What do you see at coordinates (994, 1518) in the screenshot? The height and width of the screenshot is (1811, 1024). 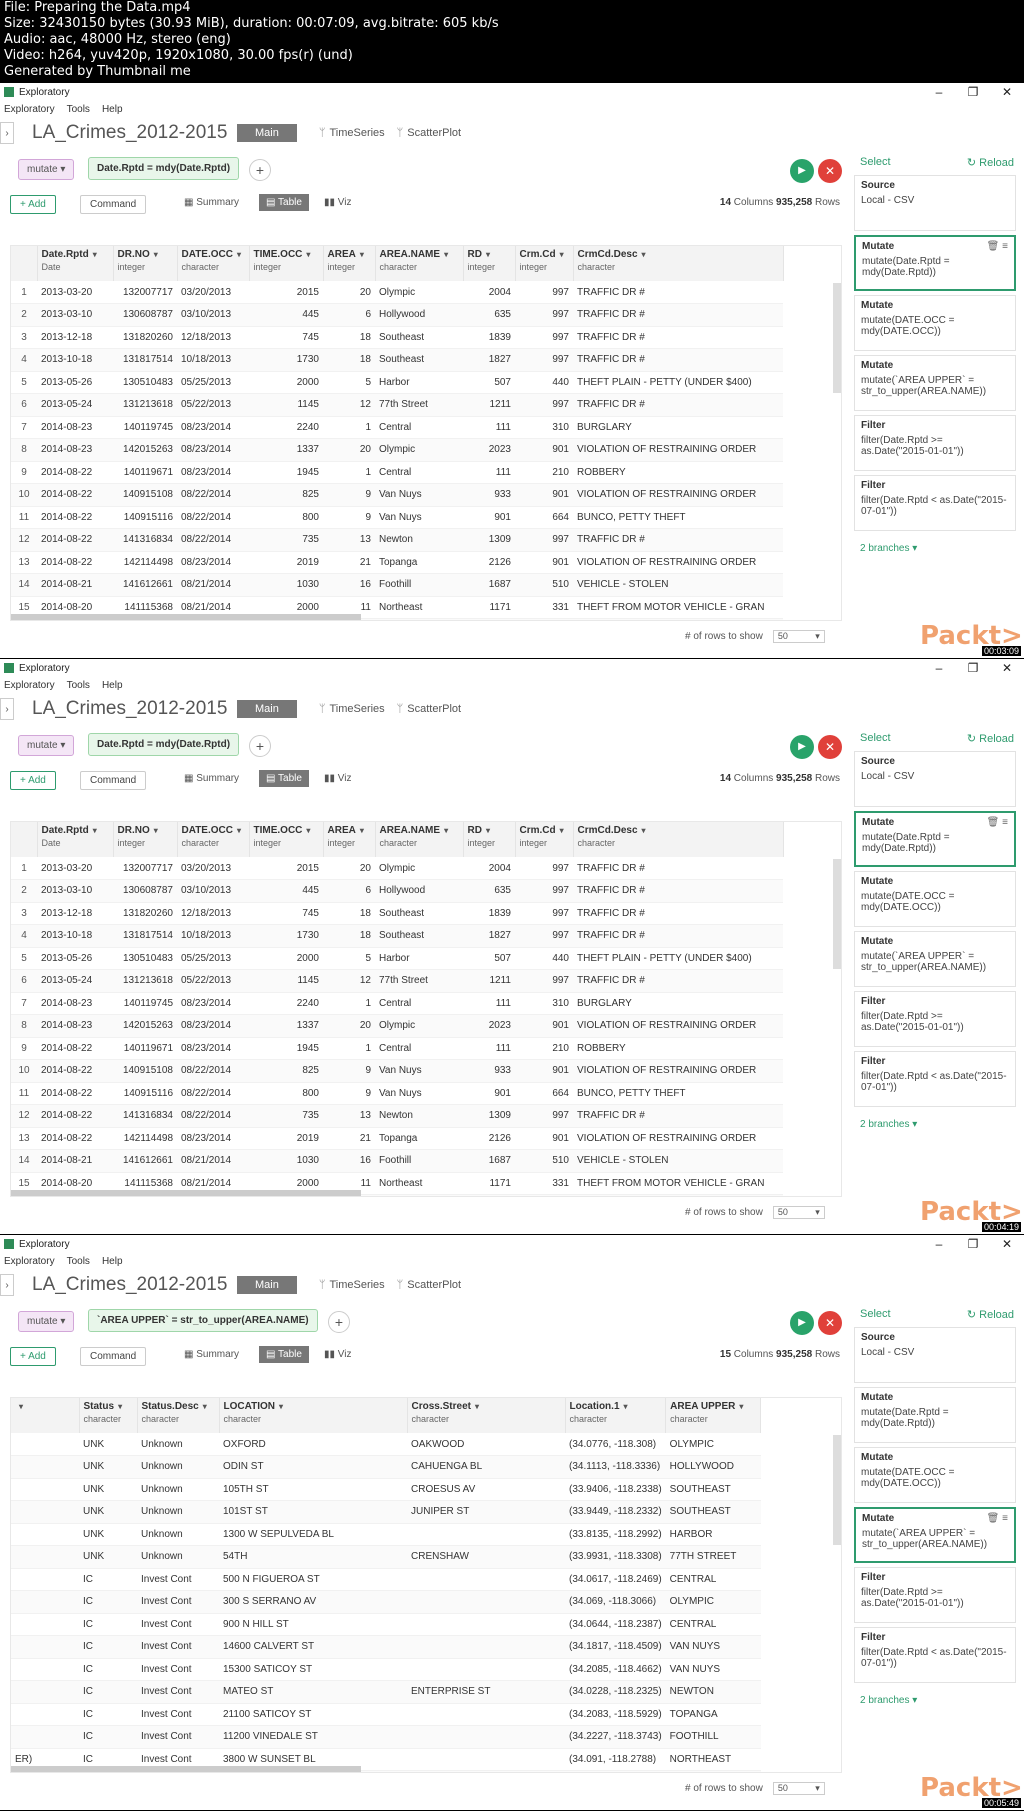 I see `trash-icon: 🗑` at bounding box center [994, 1518].